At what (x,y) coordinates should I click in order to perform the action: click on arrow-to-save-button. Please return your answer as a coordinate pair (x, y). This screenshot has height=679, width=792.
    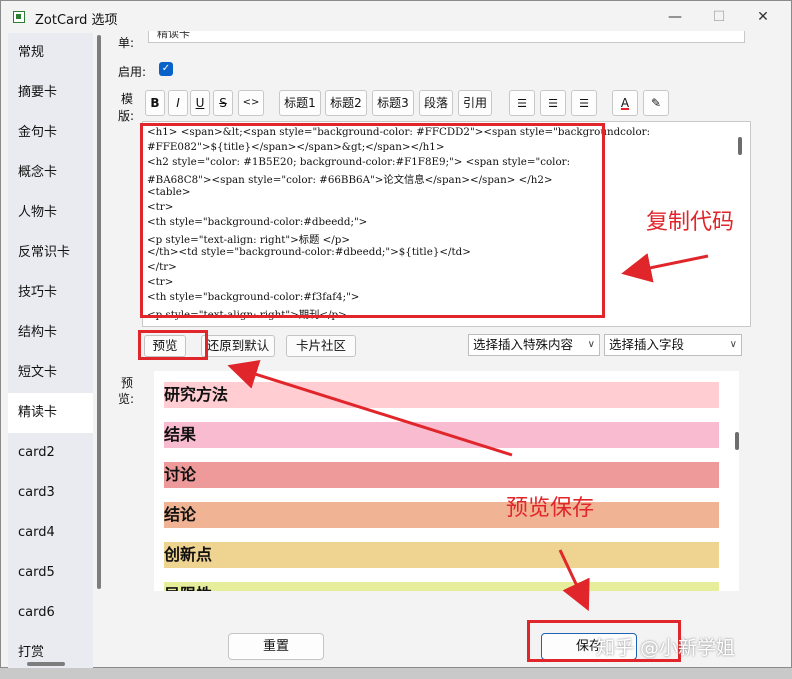
    Looking at the image, I should click on (574, 580).